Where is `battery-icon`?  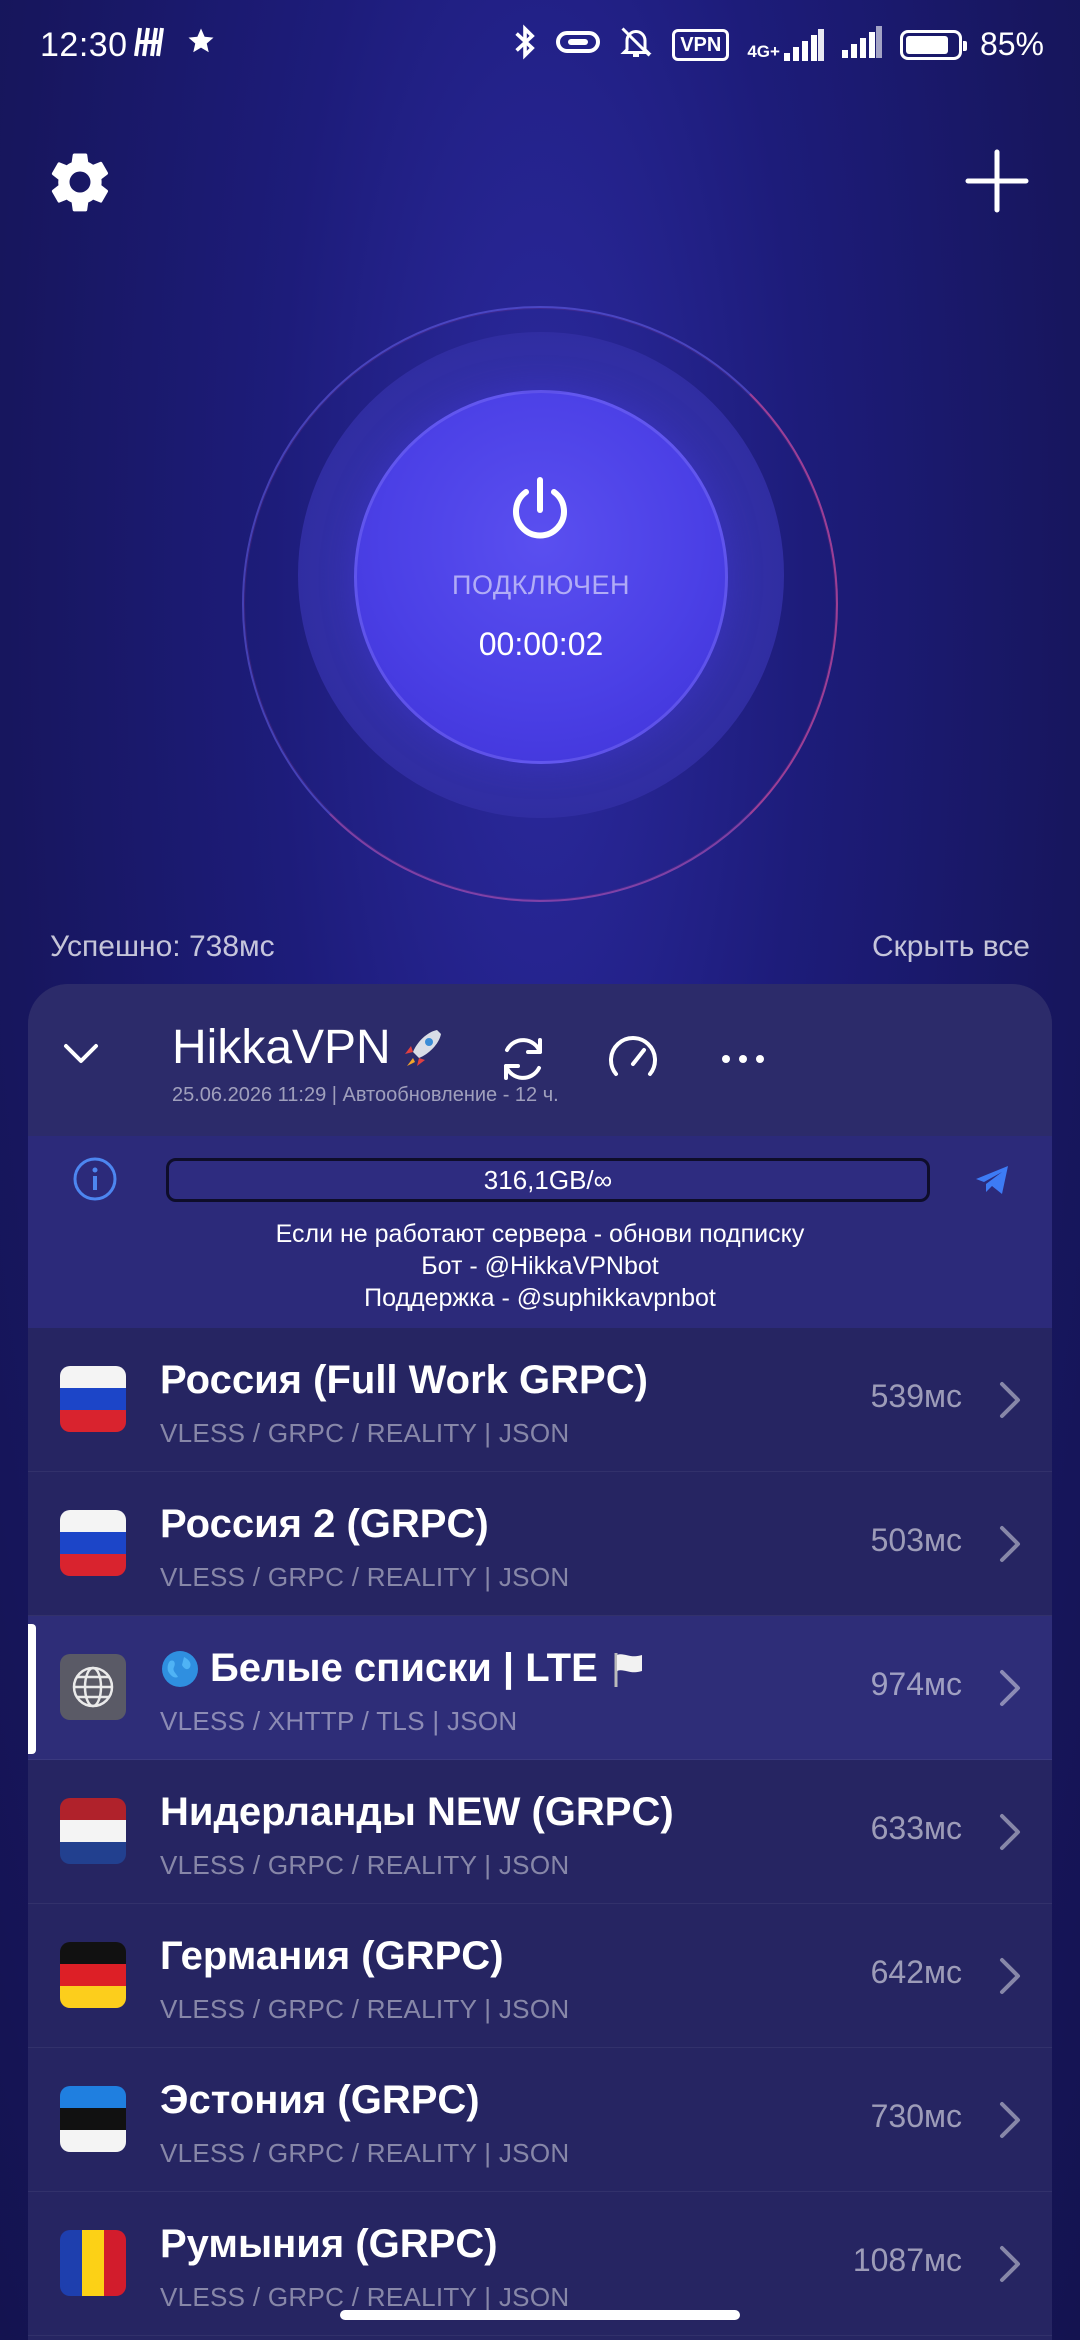 battery-icon is located at coordinates (933, 44).